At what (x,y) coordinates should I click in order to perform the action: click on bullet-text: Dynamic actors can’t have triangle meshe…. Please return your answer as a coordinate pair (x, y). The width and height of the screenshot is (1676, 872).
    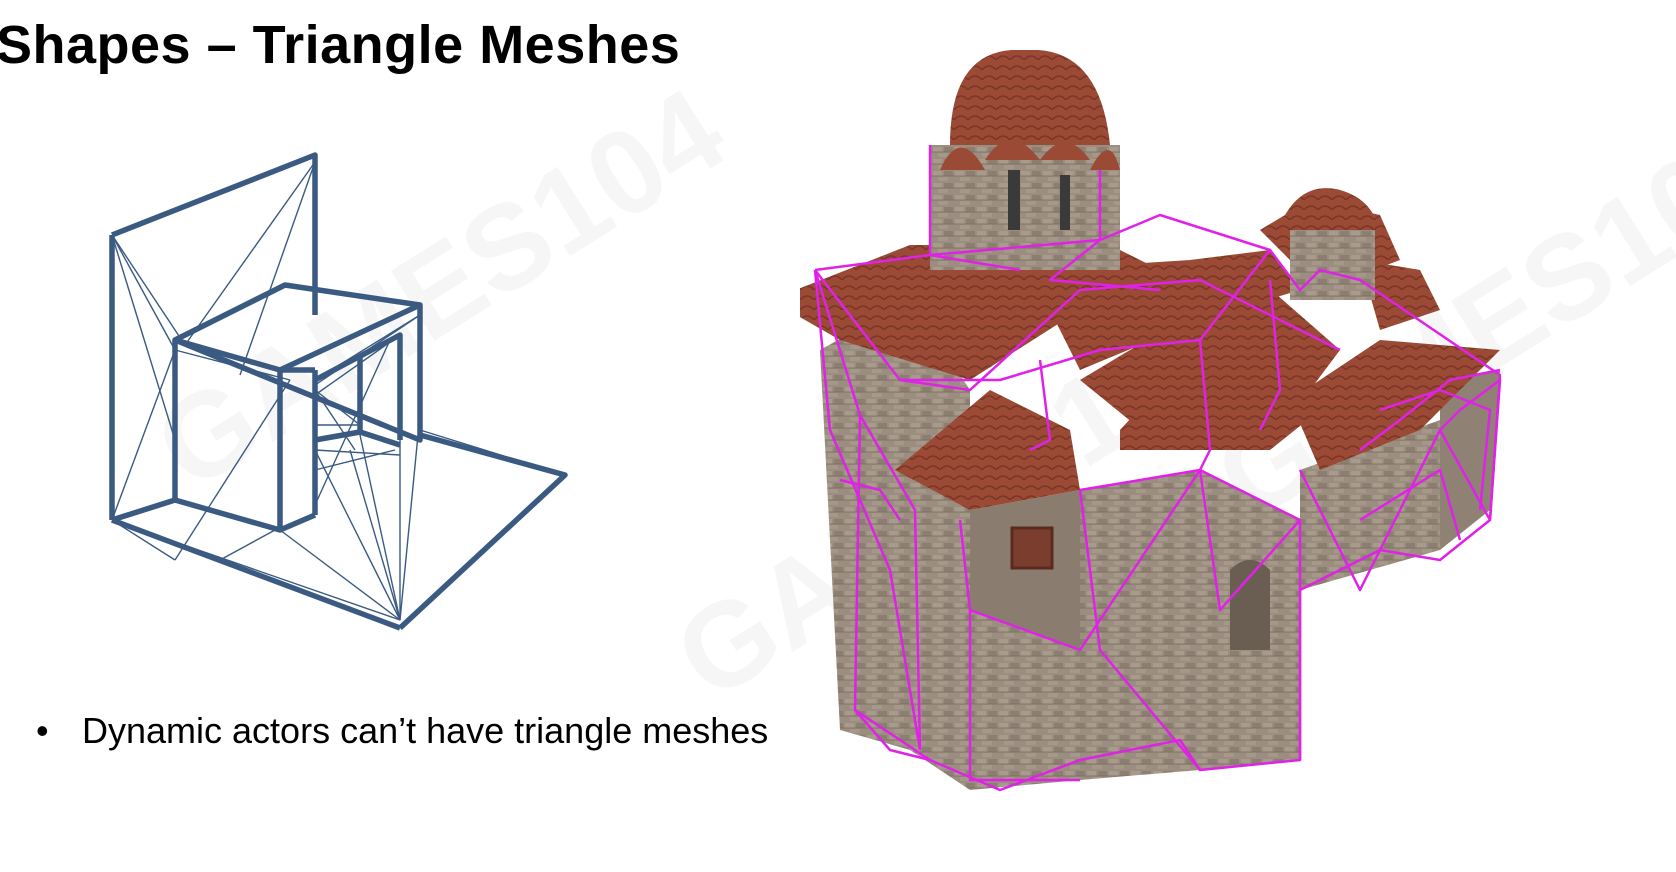
    Looking at the image, I should click on (425, 730).